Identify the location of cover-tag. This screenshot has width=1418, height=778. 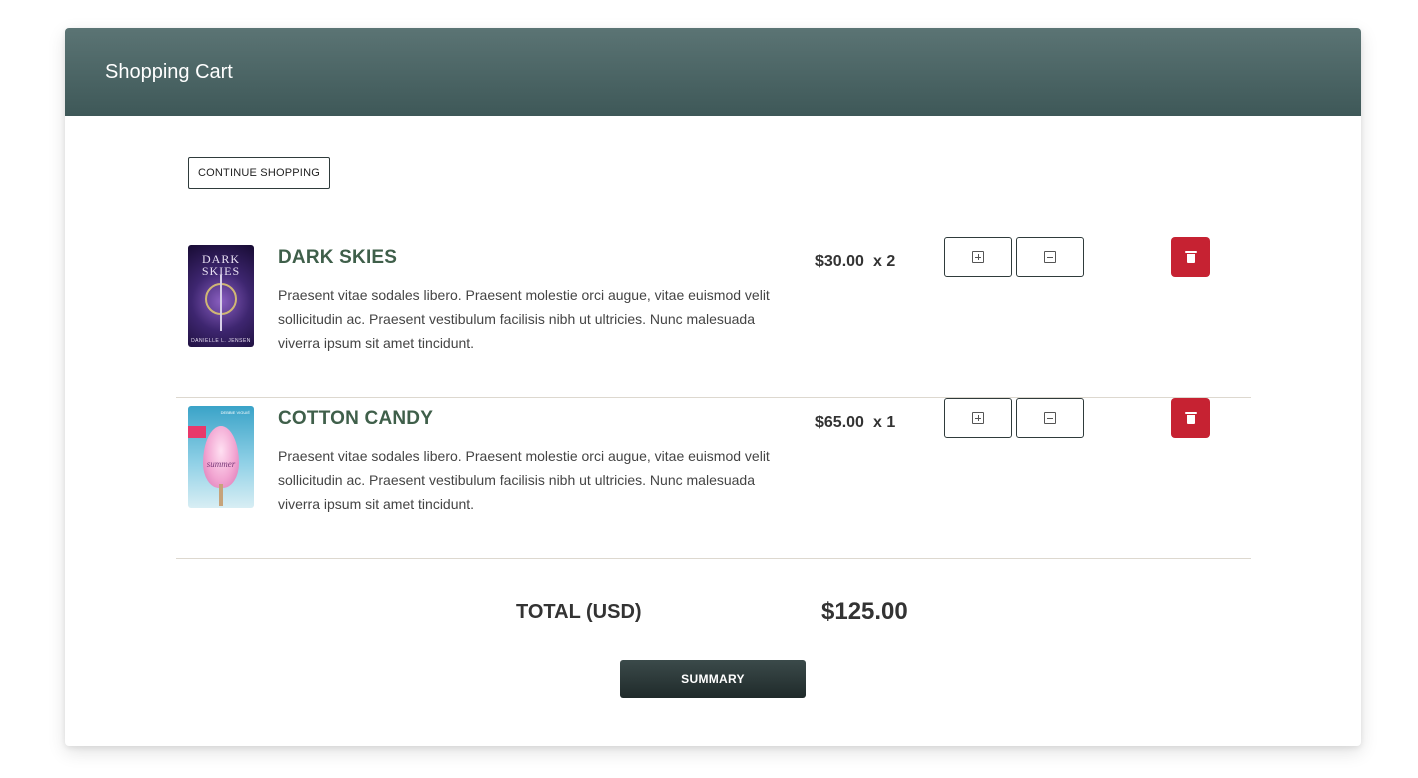
(197, 432).